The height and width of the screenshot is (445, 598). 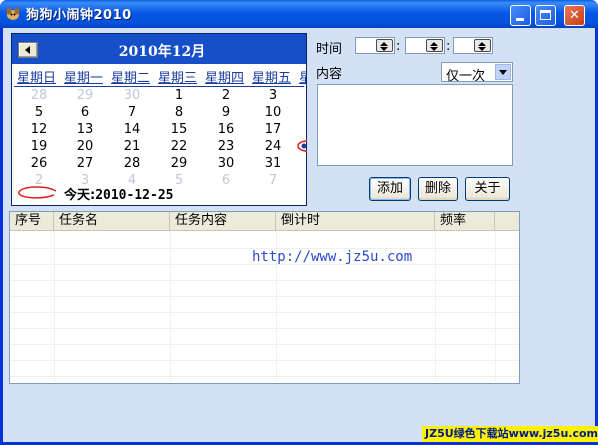 I want to click on calendar-day: 17, so click(x=273, y=129).